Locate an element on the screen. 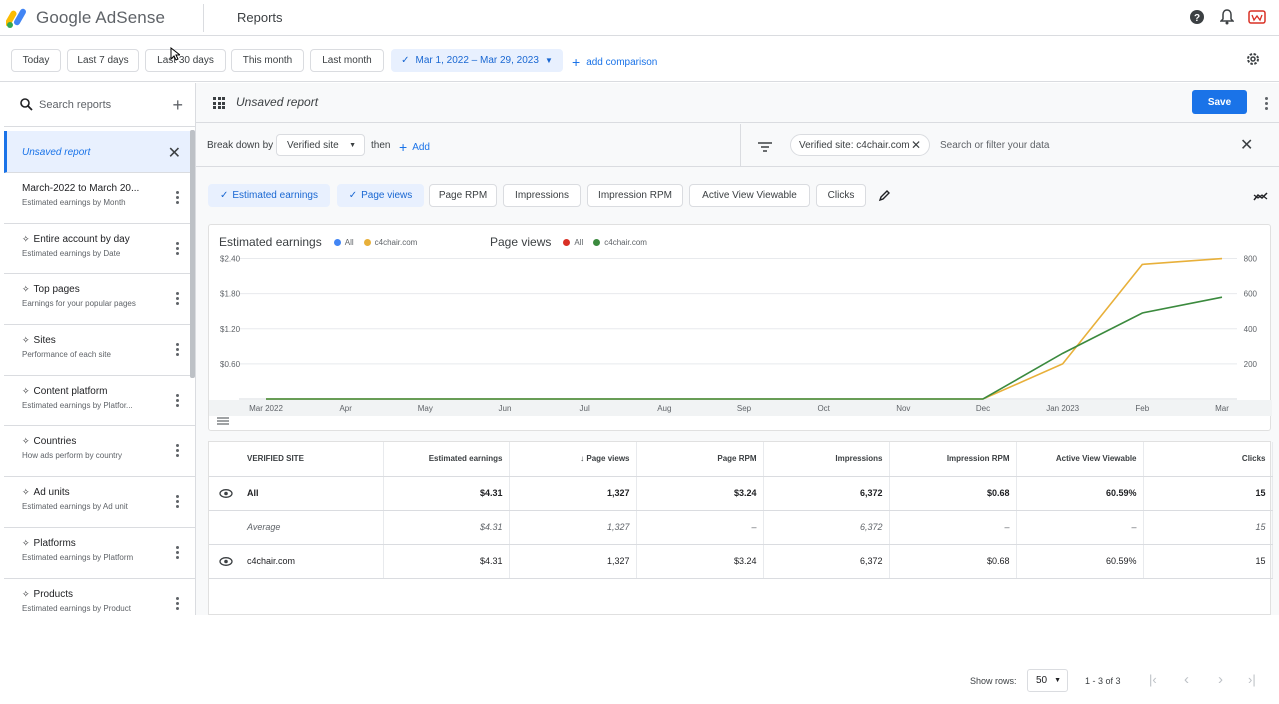 Image resolution: width=1279 pixels, height=704 pixels. chip-today: Today is located at coordinates (36, 60).